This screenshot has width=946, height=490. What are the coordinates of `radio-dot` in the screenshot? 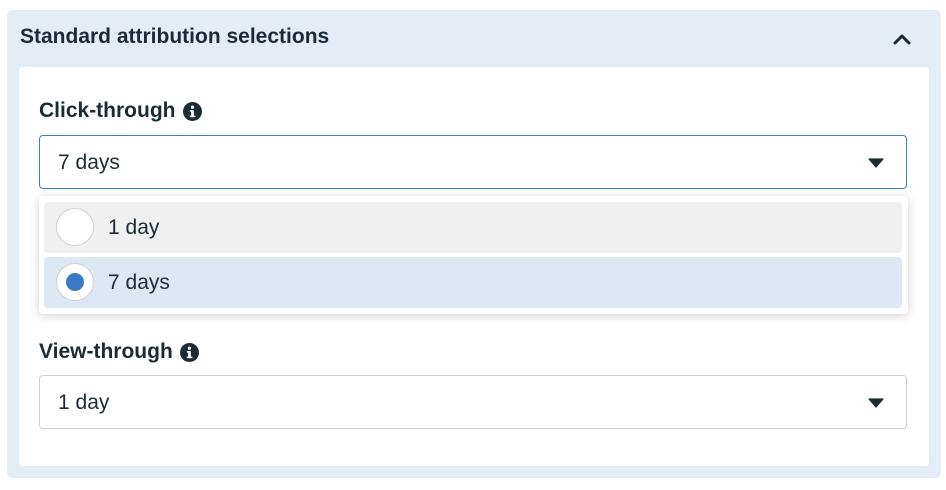 It's located at (75, 282).